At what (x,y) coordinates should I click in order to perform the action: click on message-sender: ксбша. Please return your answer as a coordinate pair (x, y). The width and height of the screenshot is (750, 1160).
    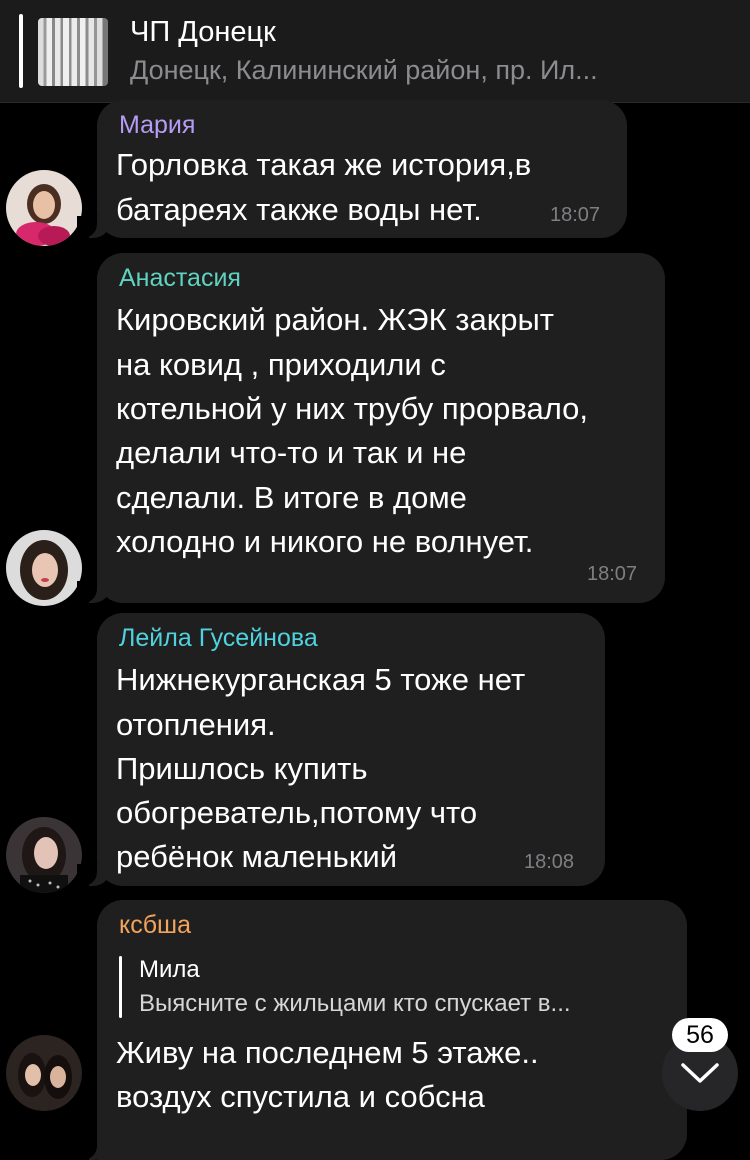
    Looking at the image, I should click on (155, 925).